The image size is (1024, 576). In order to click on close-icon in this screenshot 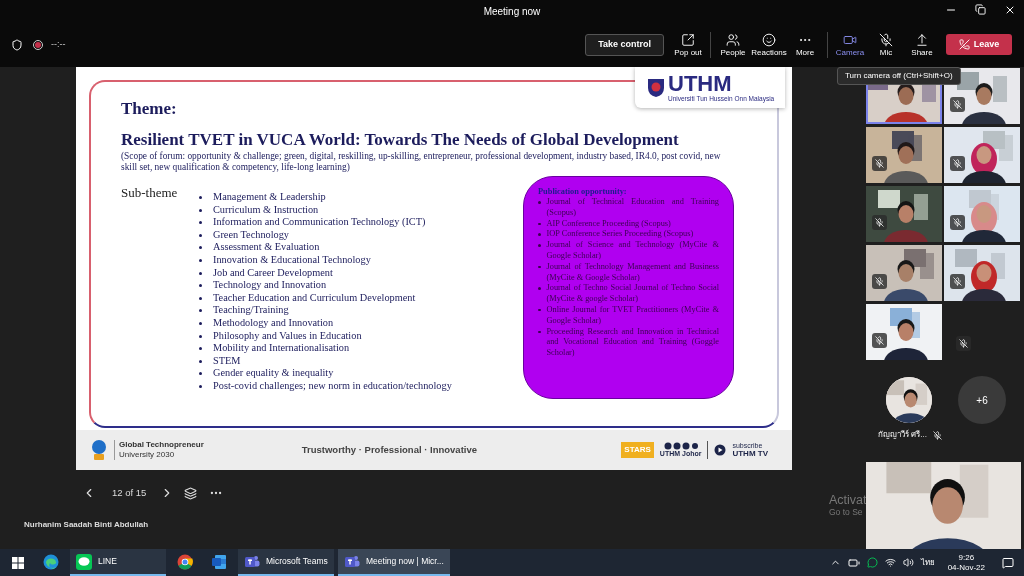, I will do `click(1010, 10)`.